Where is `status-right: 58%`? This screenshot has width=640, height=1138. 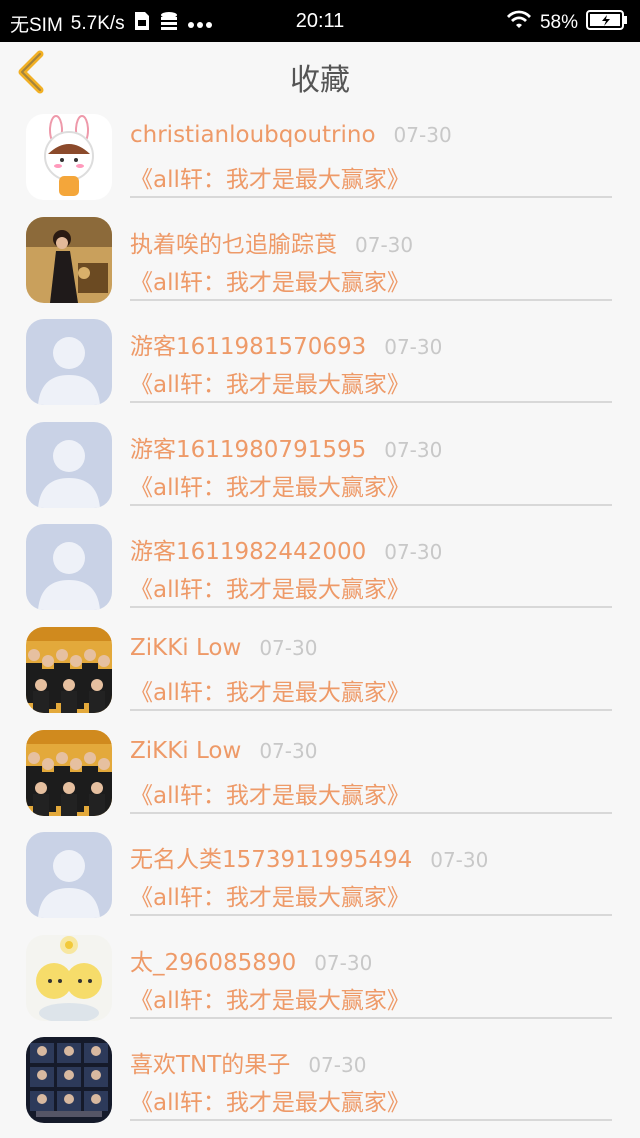
status-right: 58% is located at coordinates (567, 23).